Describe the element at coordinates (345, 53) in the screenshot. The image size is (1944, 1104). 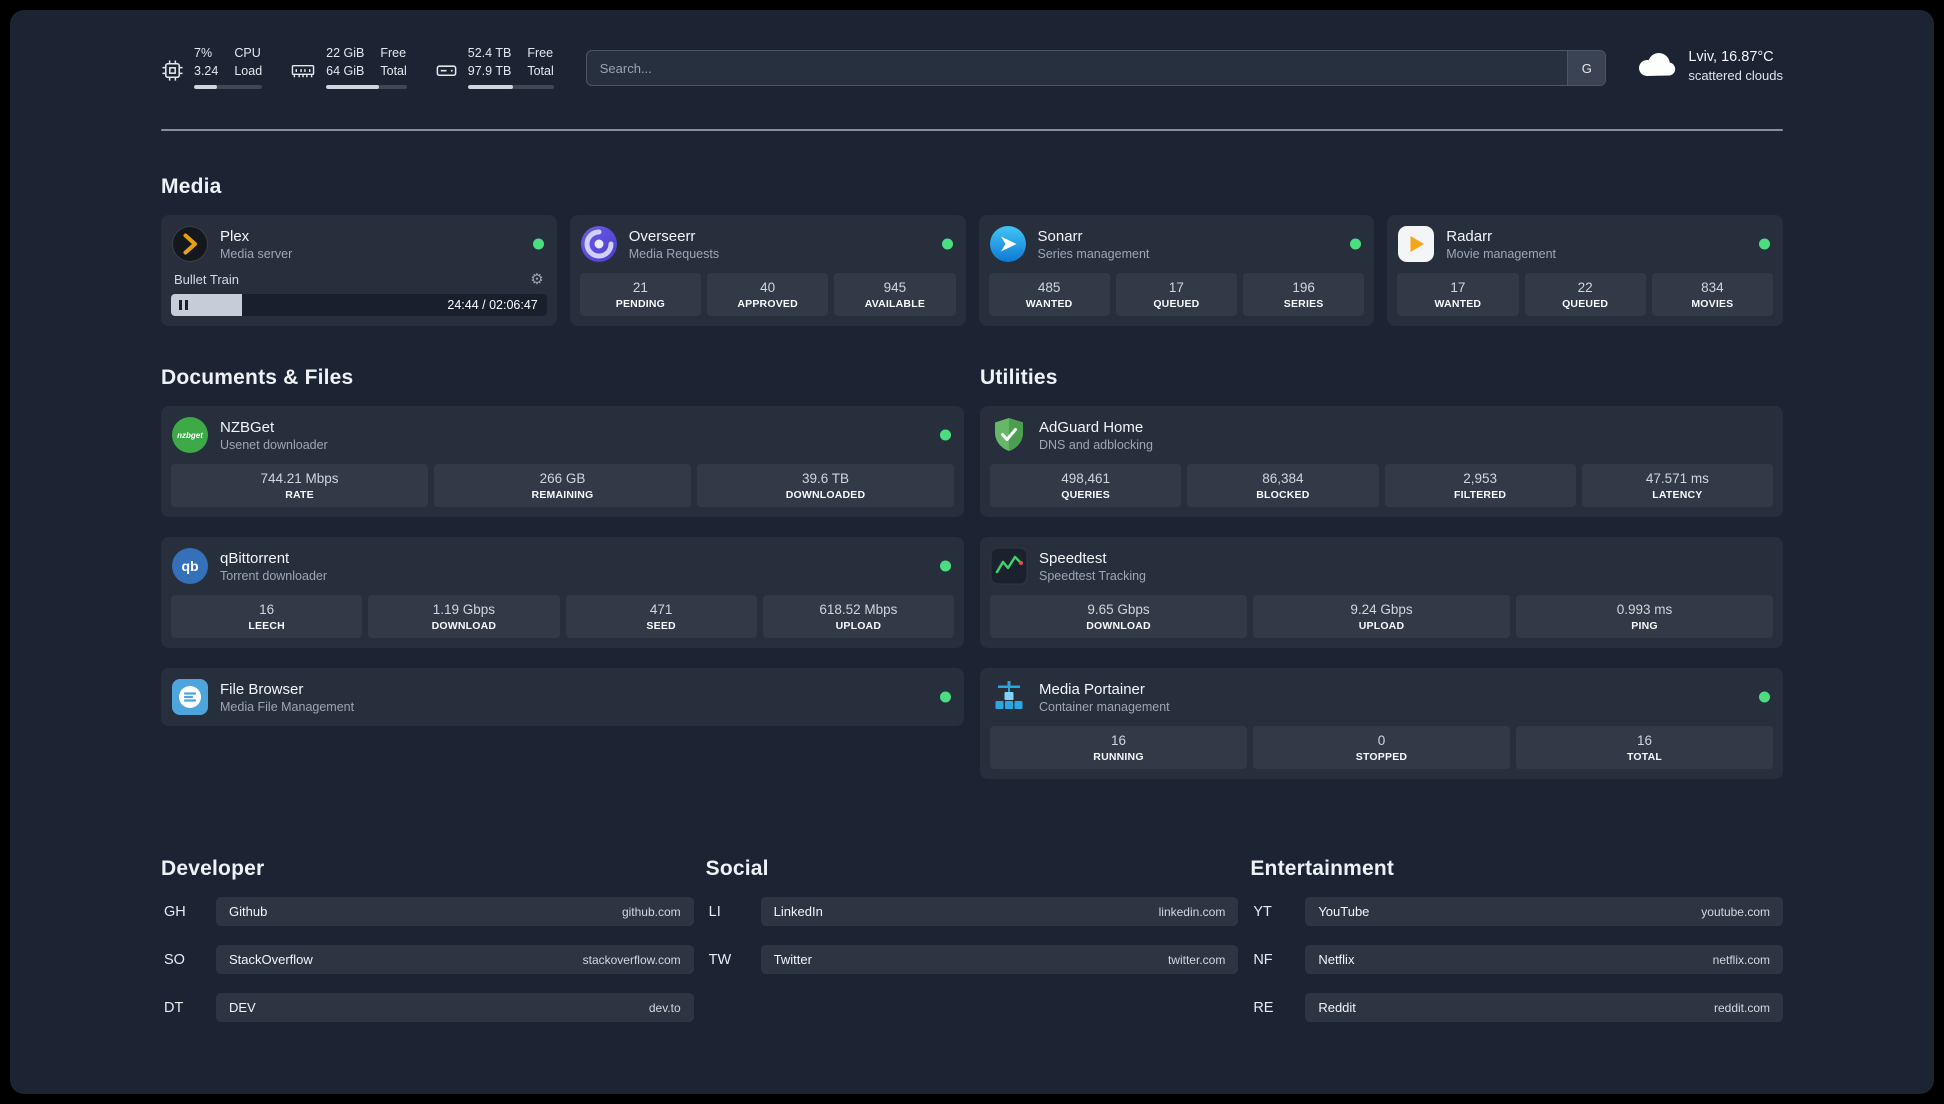
I see `memory-free-value: 22 GiB` at that location.